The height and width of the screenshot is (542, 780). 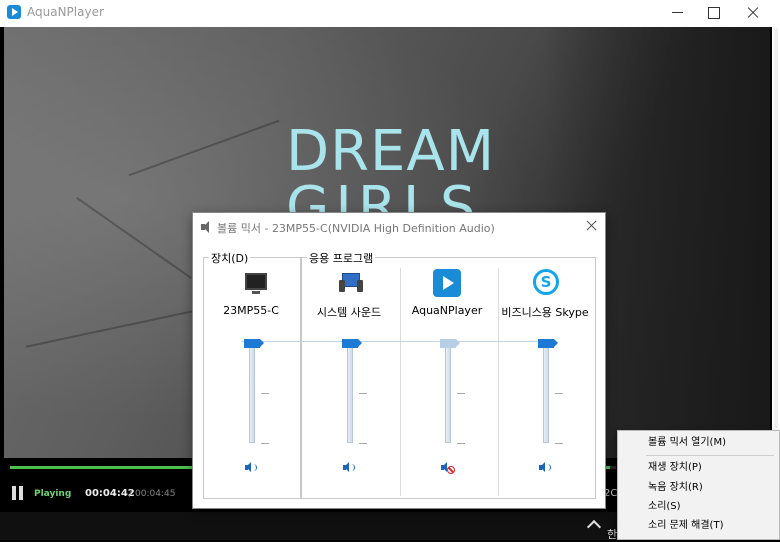 I want to click on scrollbar-track, so click(x=776, y=228).